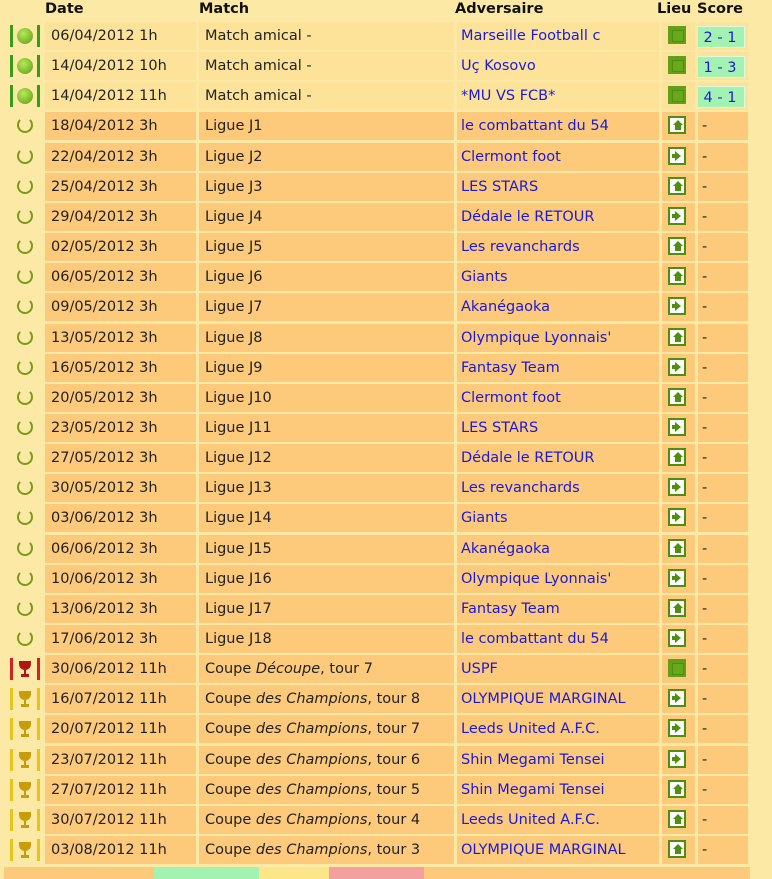  What do you see at coordinates (377, 548) in the screenshot?
I see `table-row: 06/06/2012 3h Ligue J15 Akanégaoka -` at bounding box center [377, 548].